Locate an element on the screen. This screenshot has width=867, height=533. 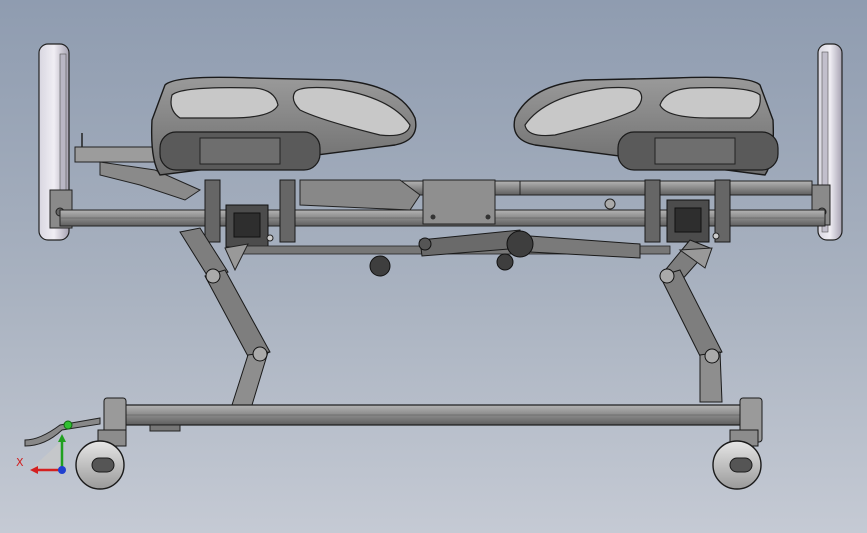
caster-wheel-left is located at coordinates (101, 459).